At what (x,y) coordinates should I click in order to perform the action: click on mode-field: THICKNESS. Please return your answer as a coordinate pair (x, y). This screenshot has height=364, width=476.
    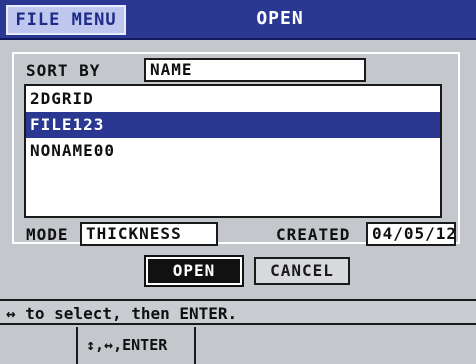
    Looking at the image, I should click on (149, 234).